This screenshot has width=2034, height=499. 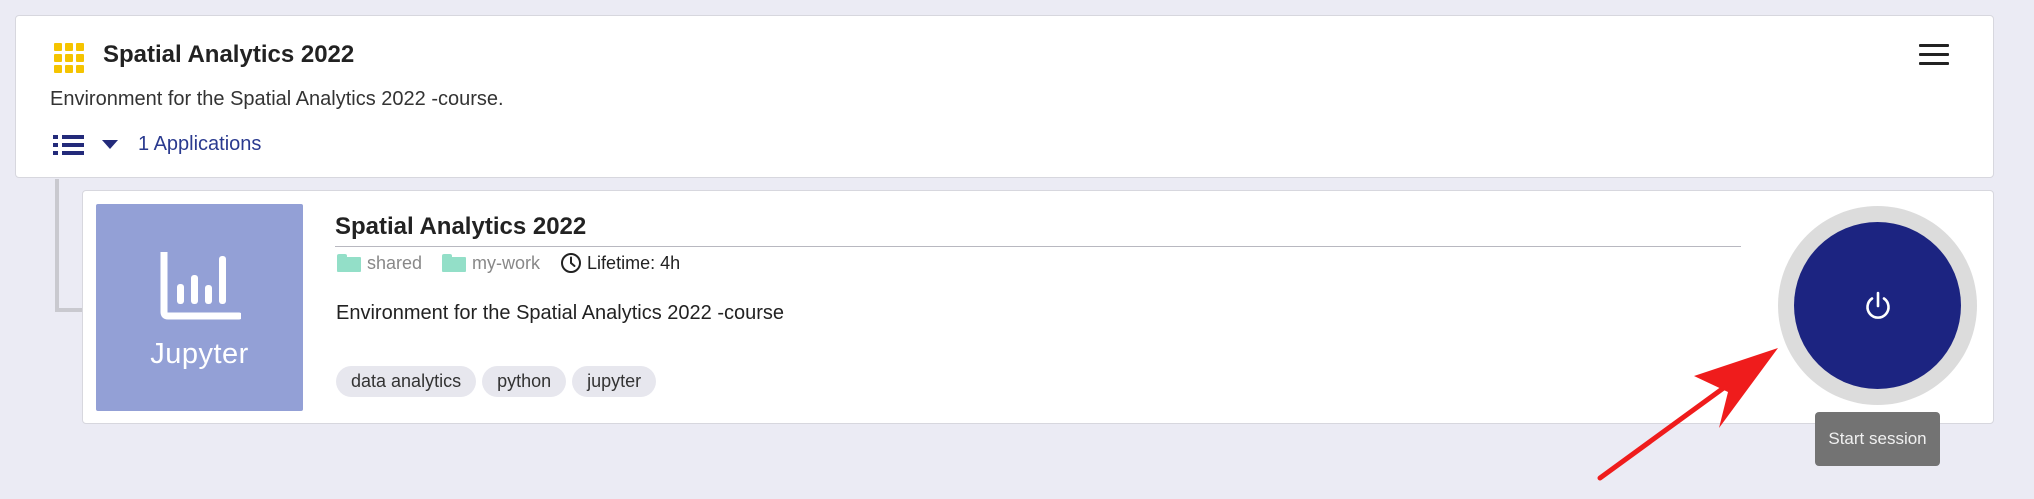 What do you see at coordinates (634, 262) in the screenshot?
I see `lifetime-label: Lifetime: 4h` at bounding box center [634, 262].